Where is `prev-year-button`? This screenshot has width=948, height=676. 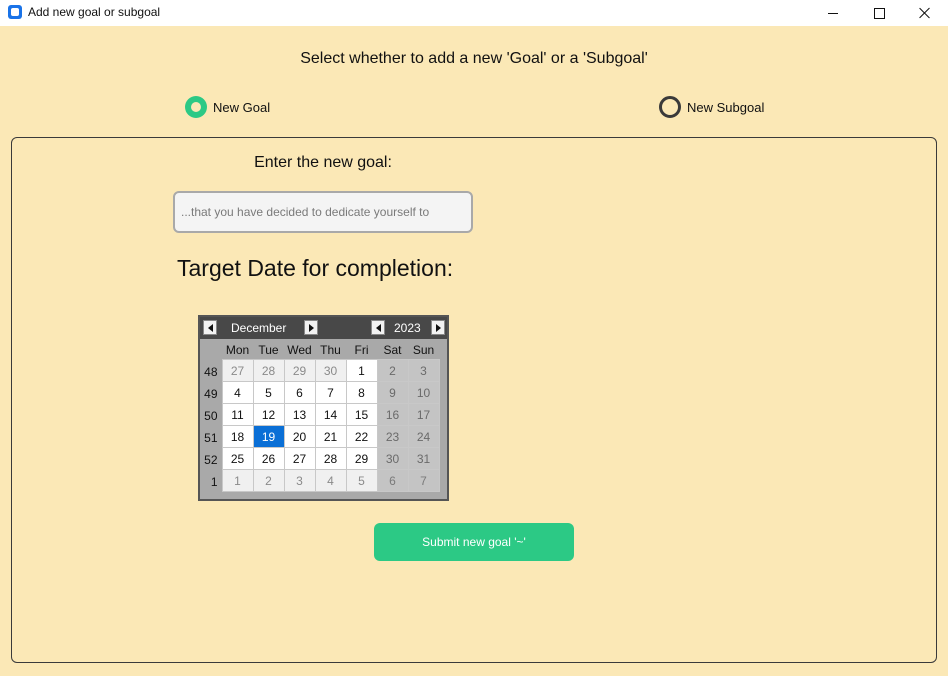 prev-year-button is located at coordinates (378, 327).